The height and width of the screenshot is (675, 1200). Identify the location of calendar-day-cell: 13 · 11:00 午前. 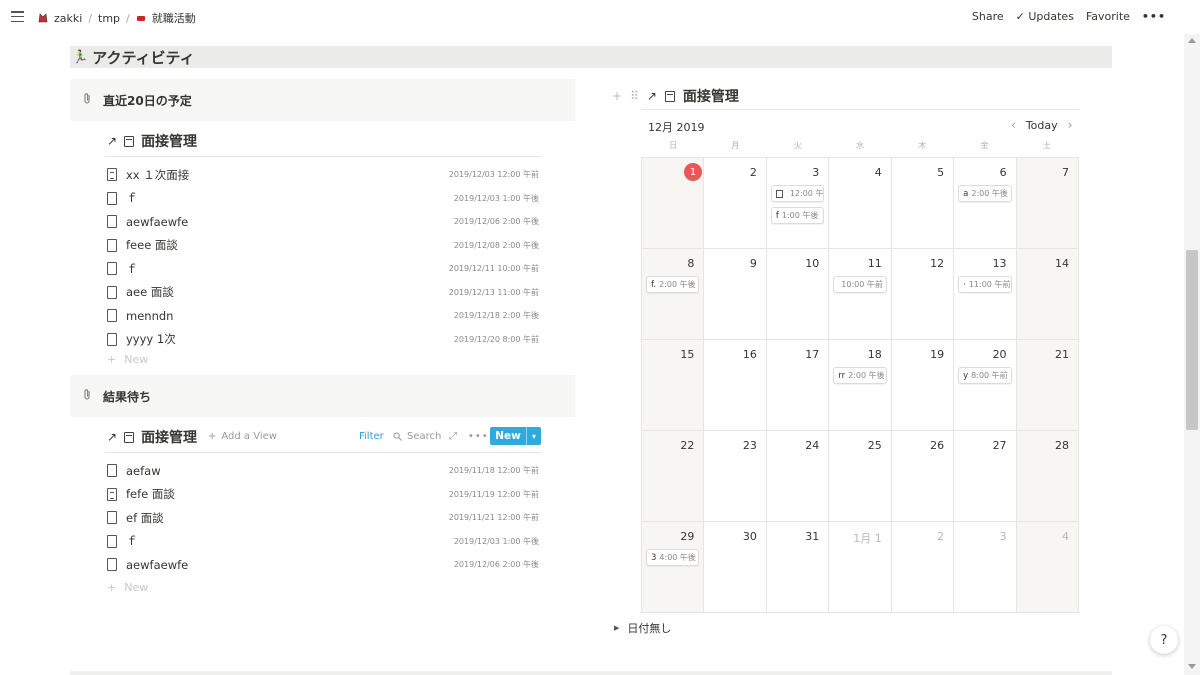
(985, 294).